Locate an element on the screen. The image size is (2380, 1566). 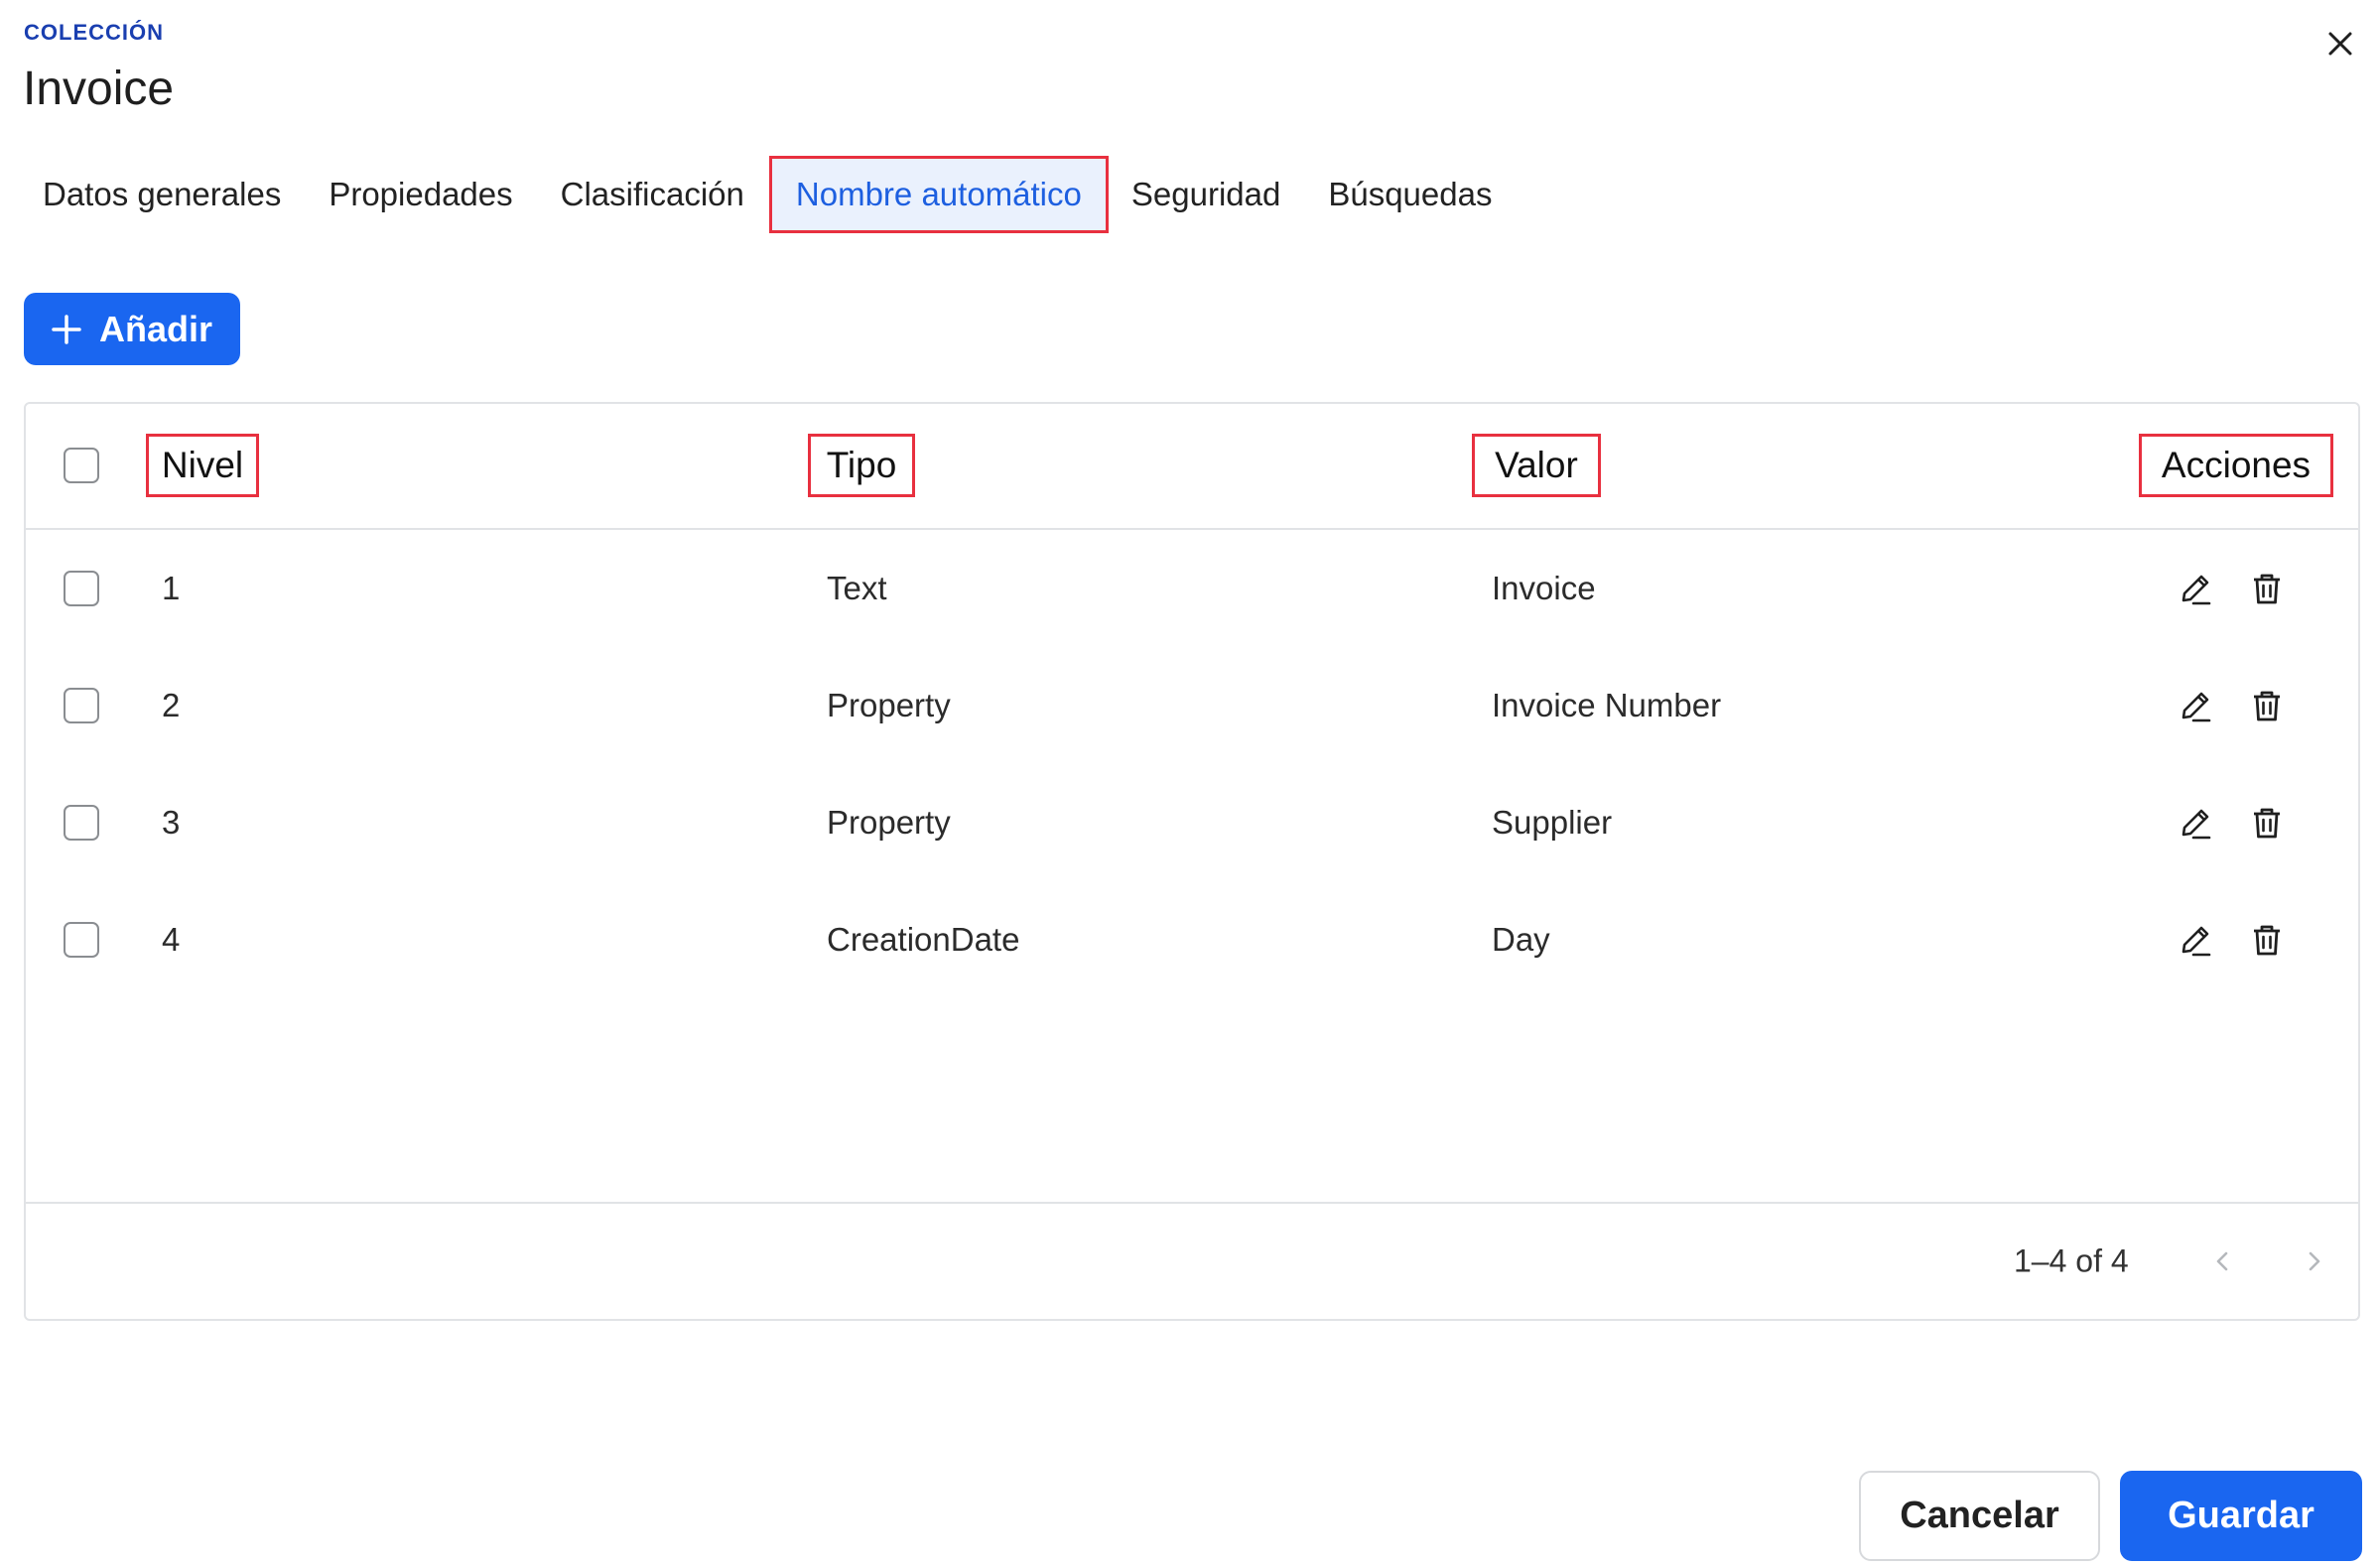
close-button is located at coordinates (2340, 44).